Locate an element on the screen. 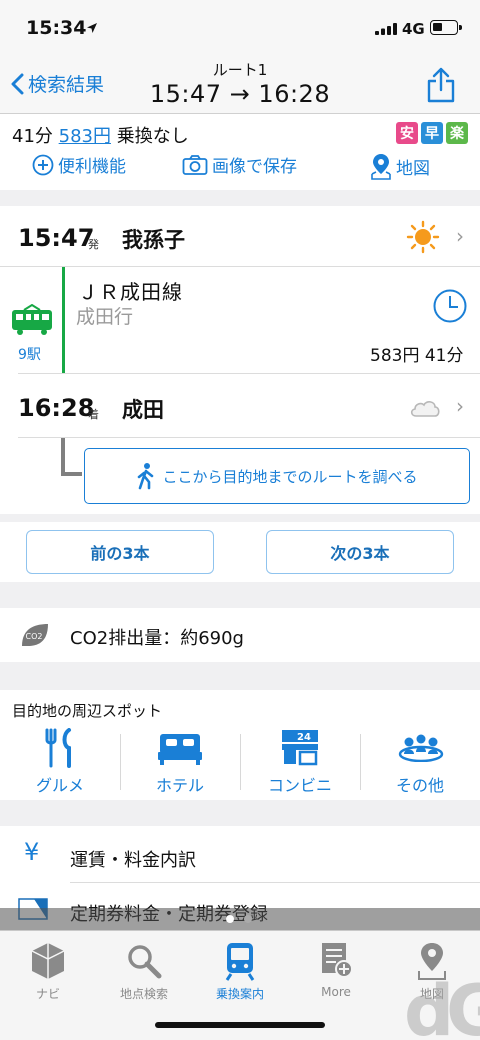 This screenshot has width=480, height=1040. badge-cheap: 安 is located at coordinates (407, 133).